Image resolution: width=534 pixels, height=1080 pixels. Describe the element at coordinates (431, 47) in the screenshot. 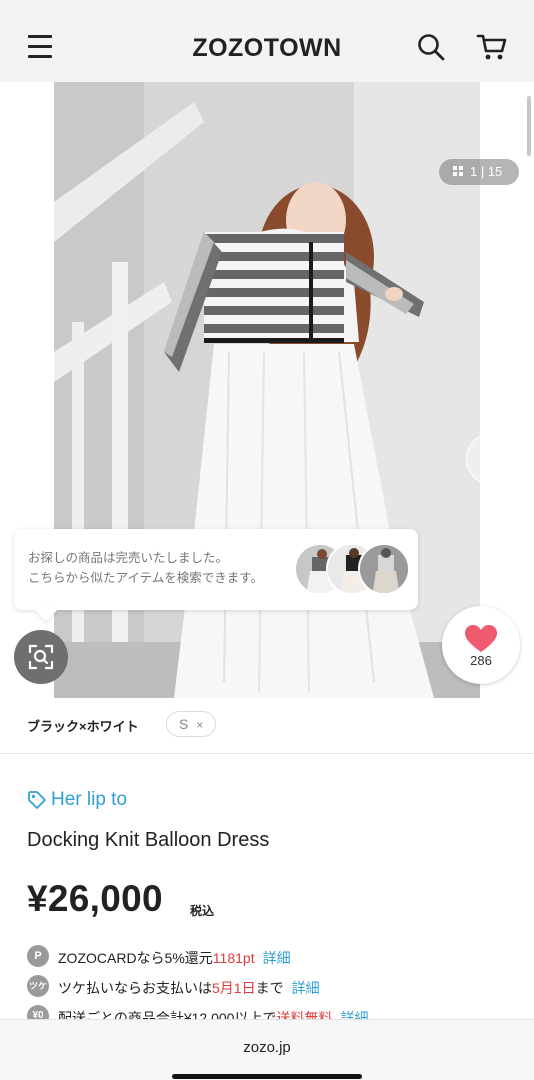

I see `search-icon` at that location.